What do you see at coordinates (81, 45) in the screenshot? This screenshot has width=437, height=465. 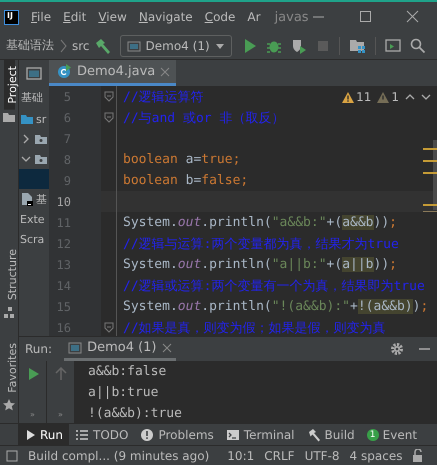 I see `breadcrumb: src` at bounding box center [81, 45].